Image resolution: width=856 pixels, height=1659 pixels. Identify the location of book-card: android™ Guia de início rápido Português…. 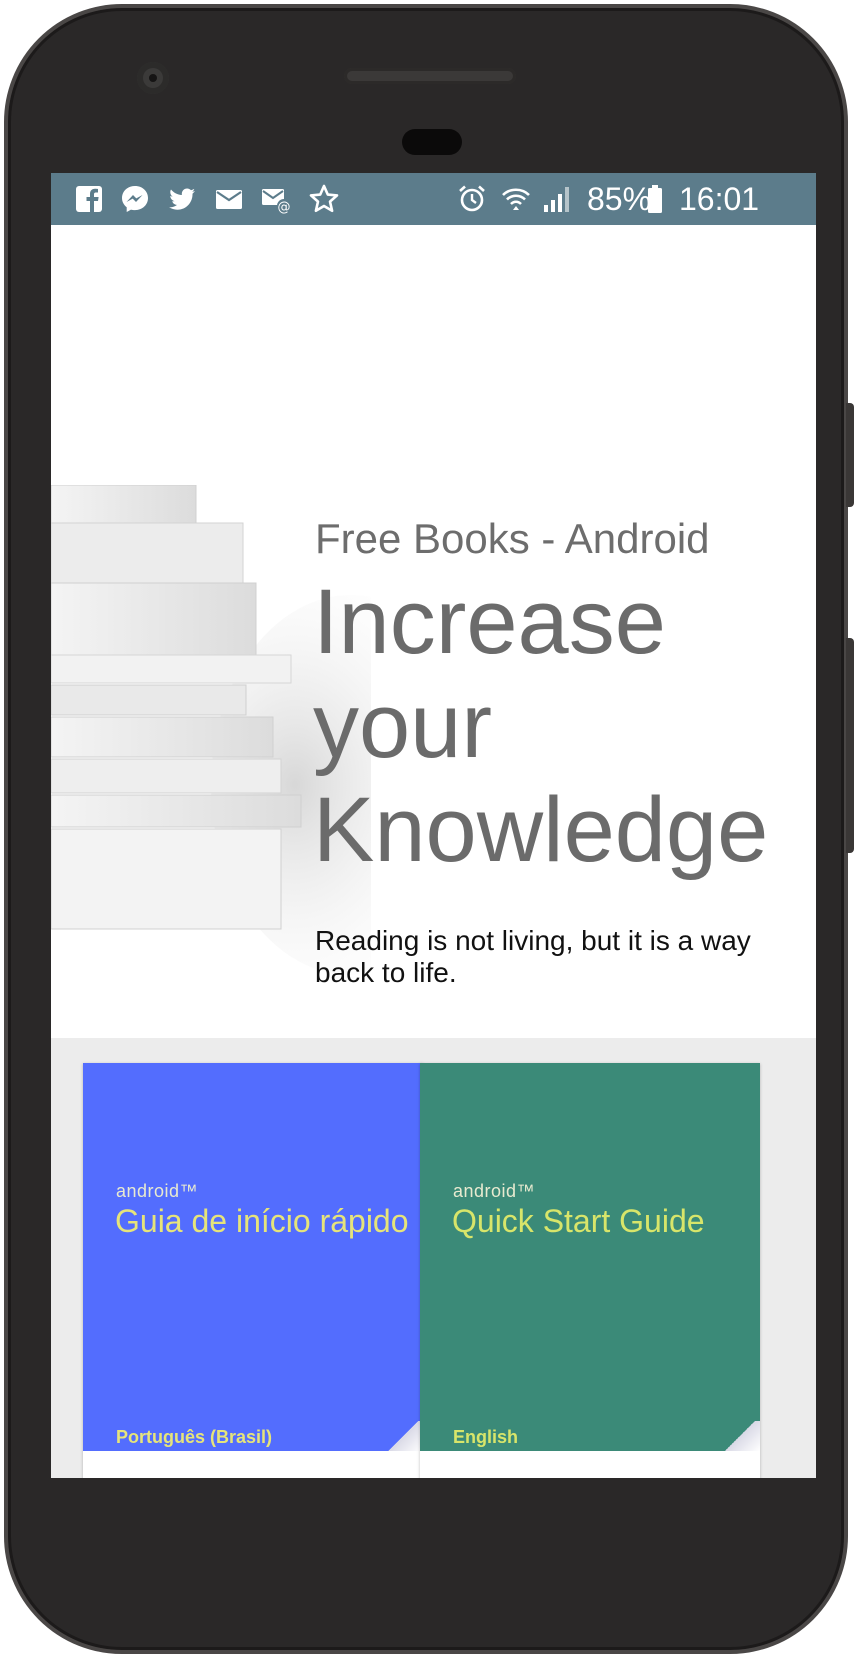
(253, 1270).